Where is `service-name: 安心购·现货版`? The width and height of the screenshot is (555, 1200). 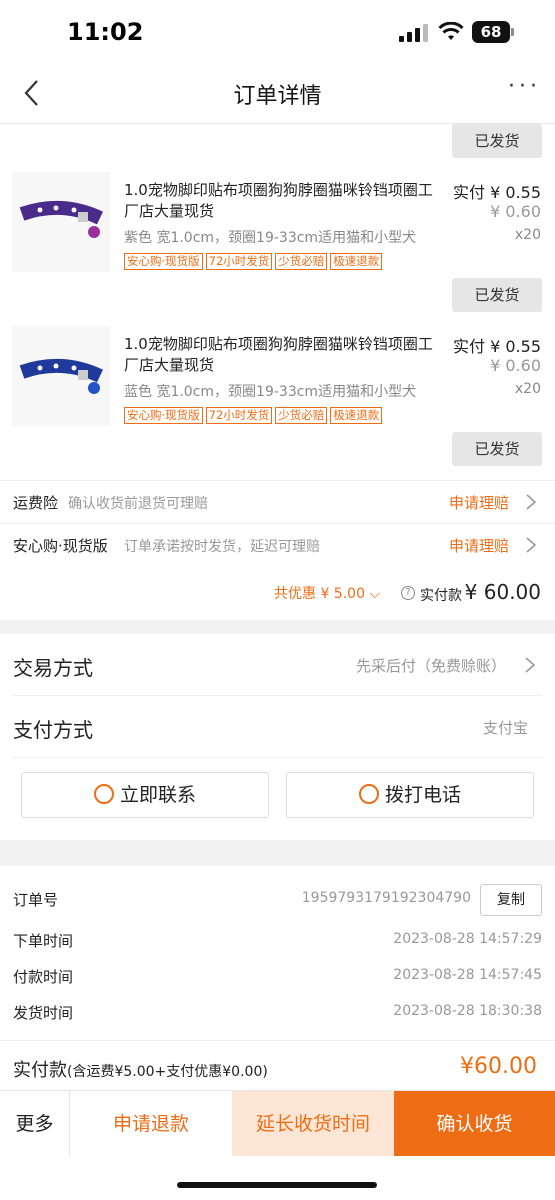
service-name: 安心购·现货版 is located at coordinates (60, 546).